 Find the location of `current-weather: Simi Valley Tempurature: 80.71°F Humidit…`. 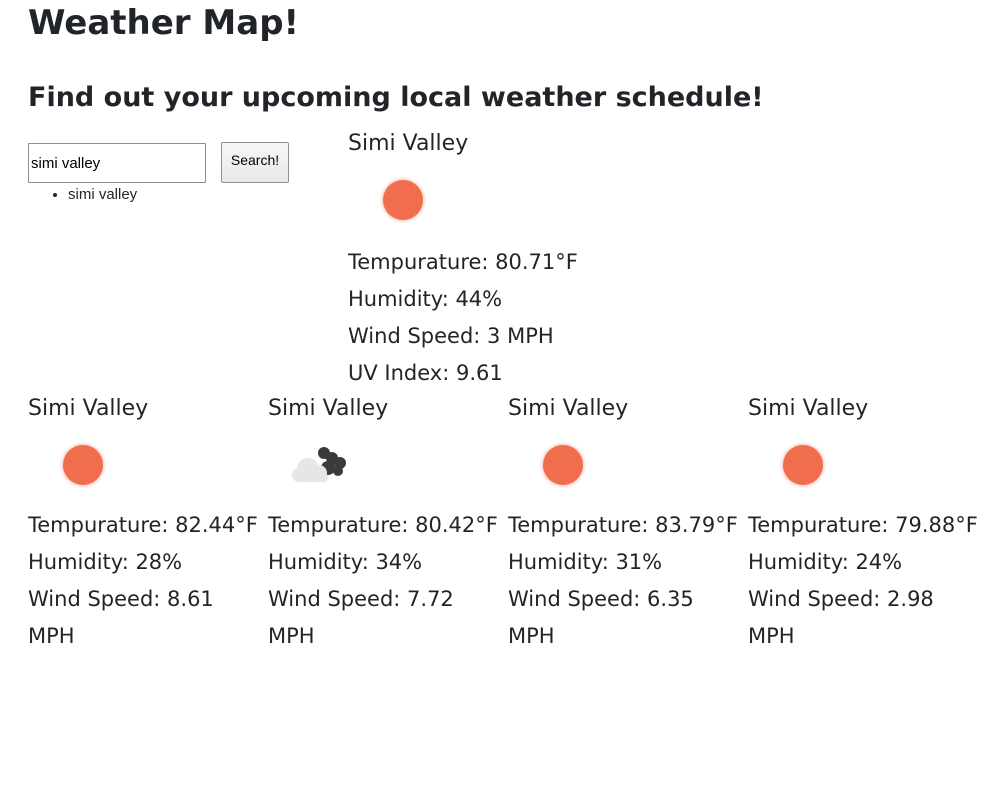

current-weather: Simi Valley Tempurature: 80.71°F Humidit… is located at coordinates (498, 259).